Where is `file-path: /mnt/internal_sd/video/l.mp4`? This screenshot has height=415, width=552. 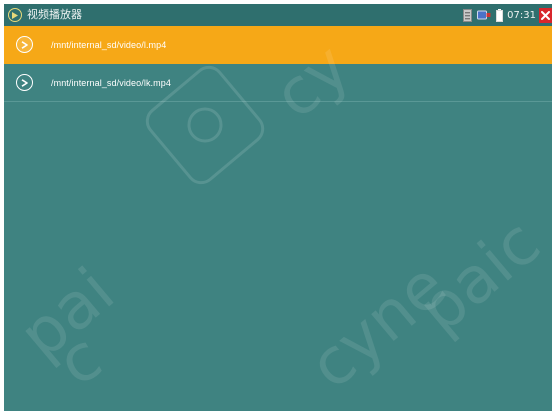
file-path: /mnt/internal_sd/video/l.mp4 is located at coordinates (109, 44).